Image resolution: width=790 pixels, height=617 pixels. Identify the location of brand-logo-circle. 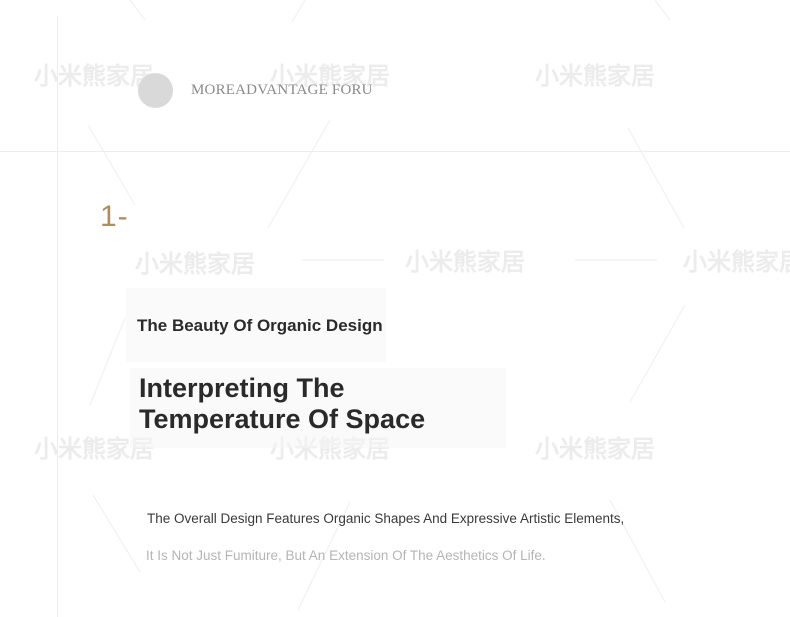
(155, 90).